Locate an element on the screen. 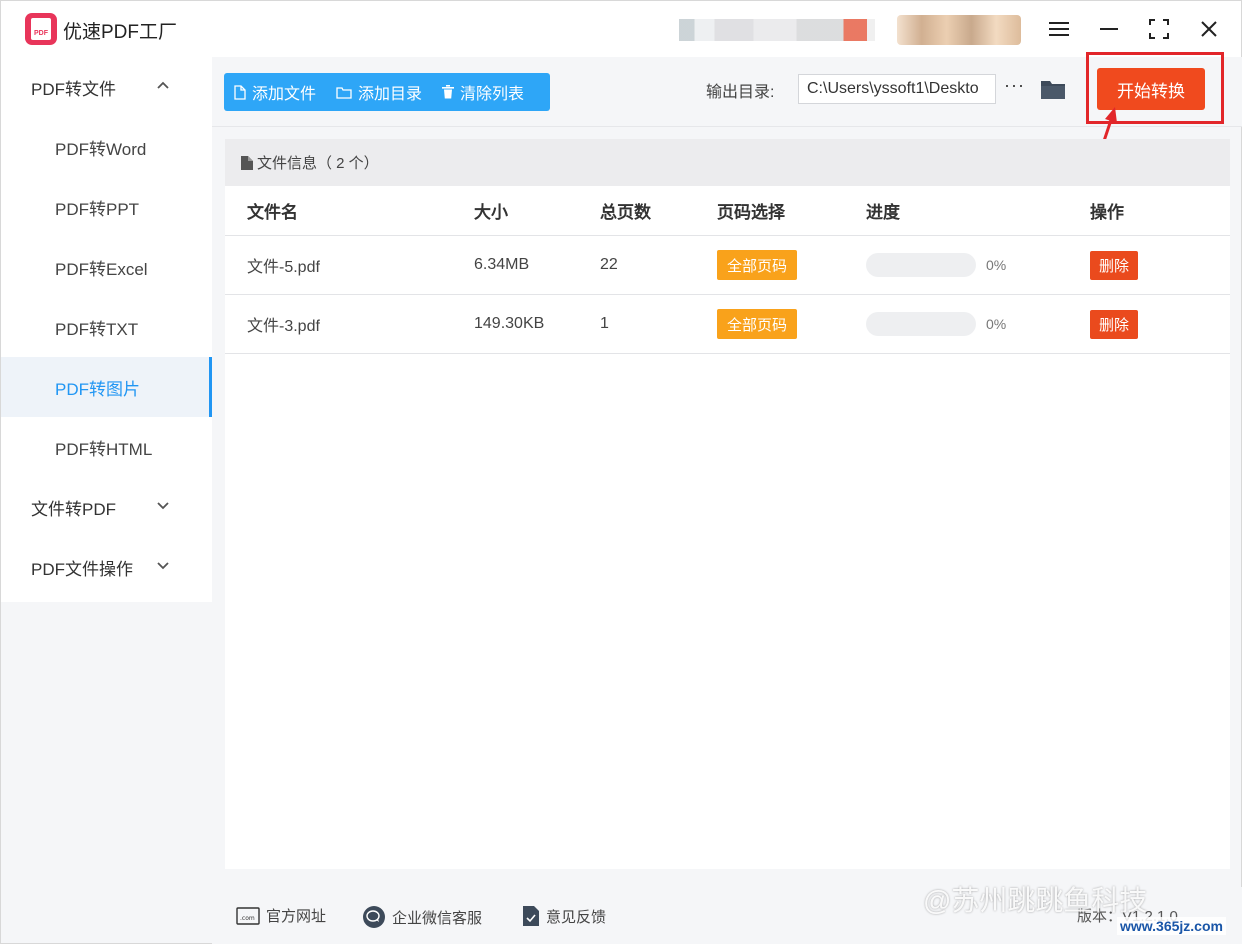 The height and width of the screenshot is (944, 1242). file-info-header: 文件信息（ 2 个） is located at coordinates (727, 162).